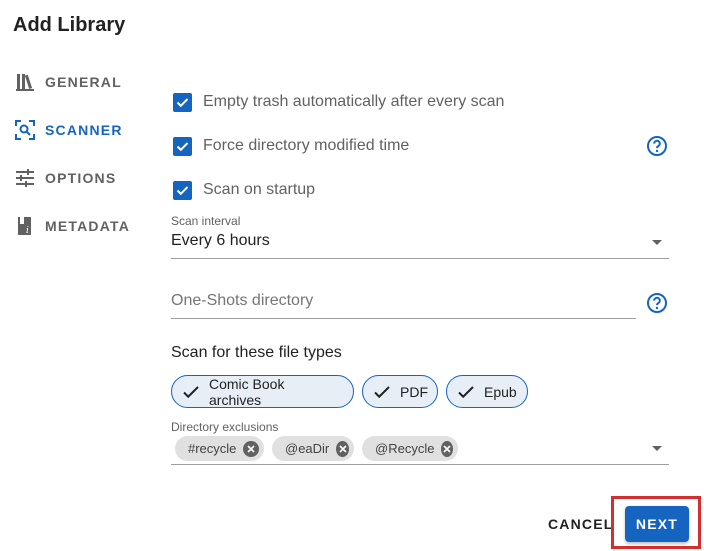 The width and height of the screenshot is (704, 551). What do you see at coordinates (581, 524) in the screenshot?
I see `cancel-button: CANCEL` at bounding box center [581, 524].